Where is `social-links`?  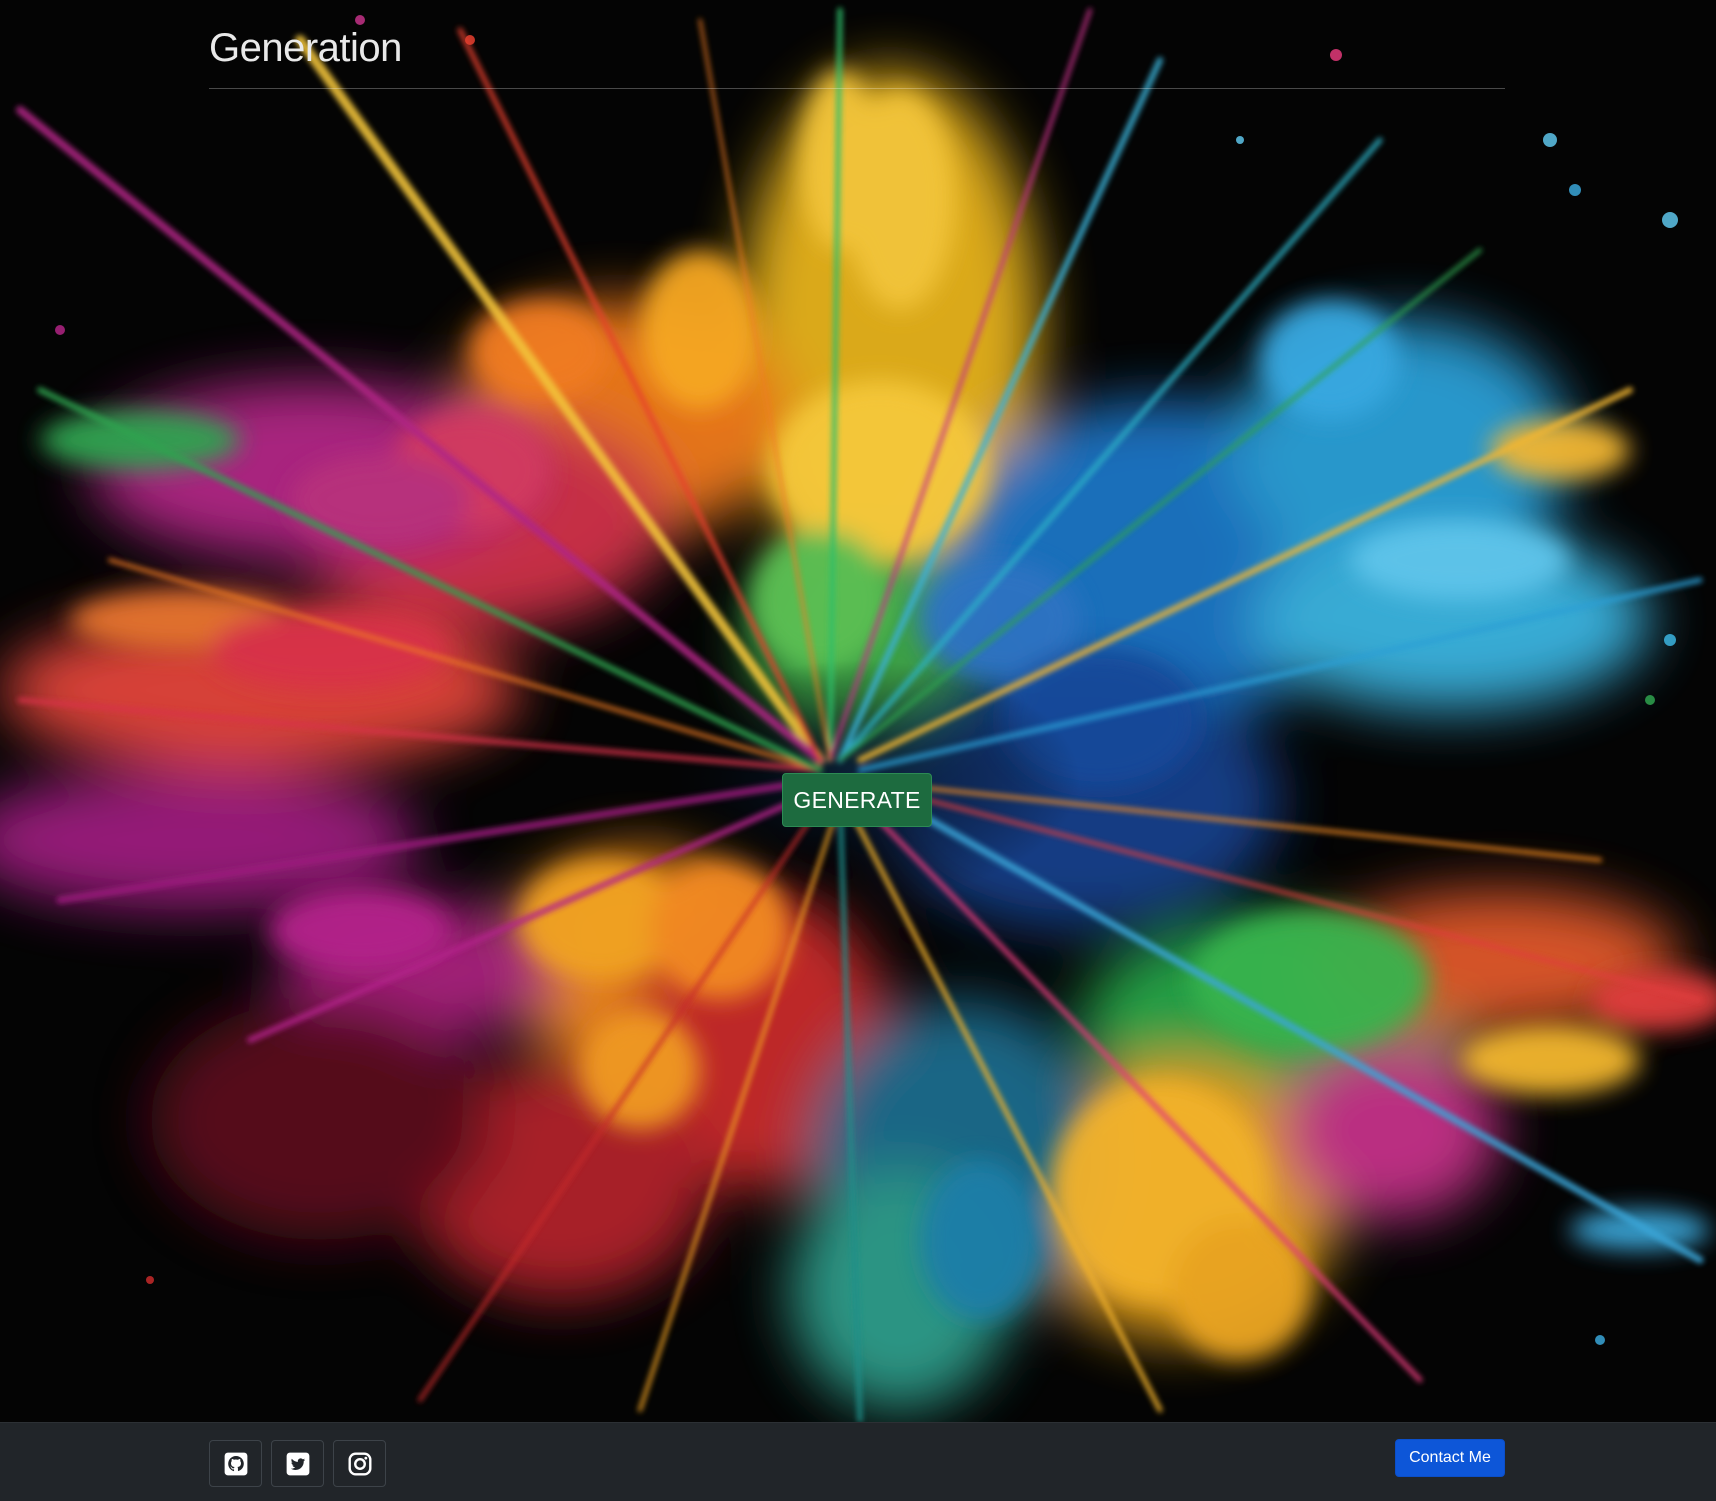 social-links is located at coordinates (297, 1463).